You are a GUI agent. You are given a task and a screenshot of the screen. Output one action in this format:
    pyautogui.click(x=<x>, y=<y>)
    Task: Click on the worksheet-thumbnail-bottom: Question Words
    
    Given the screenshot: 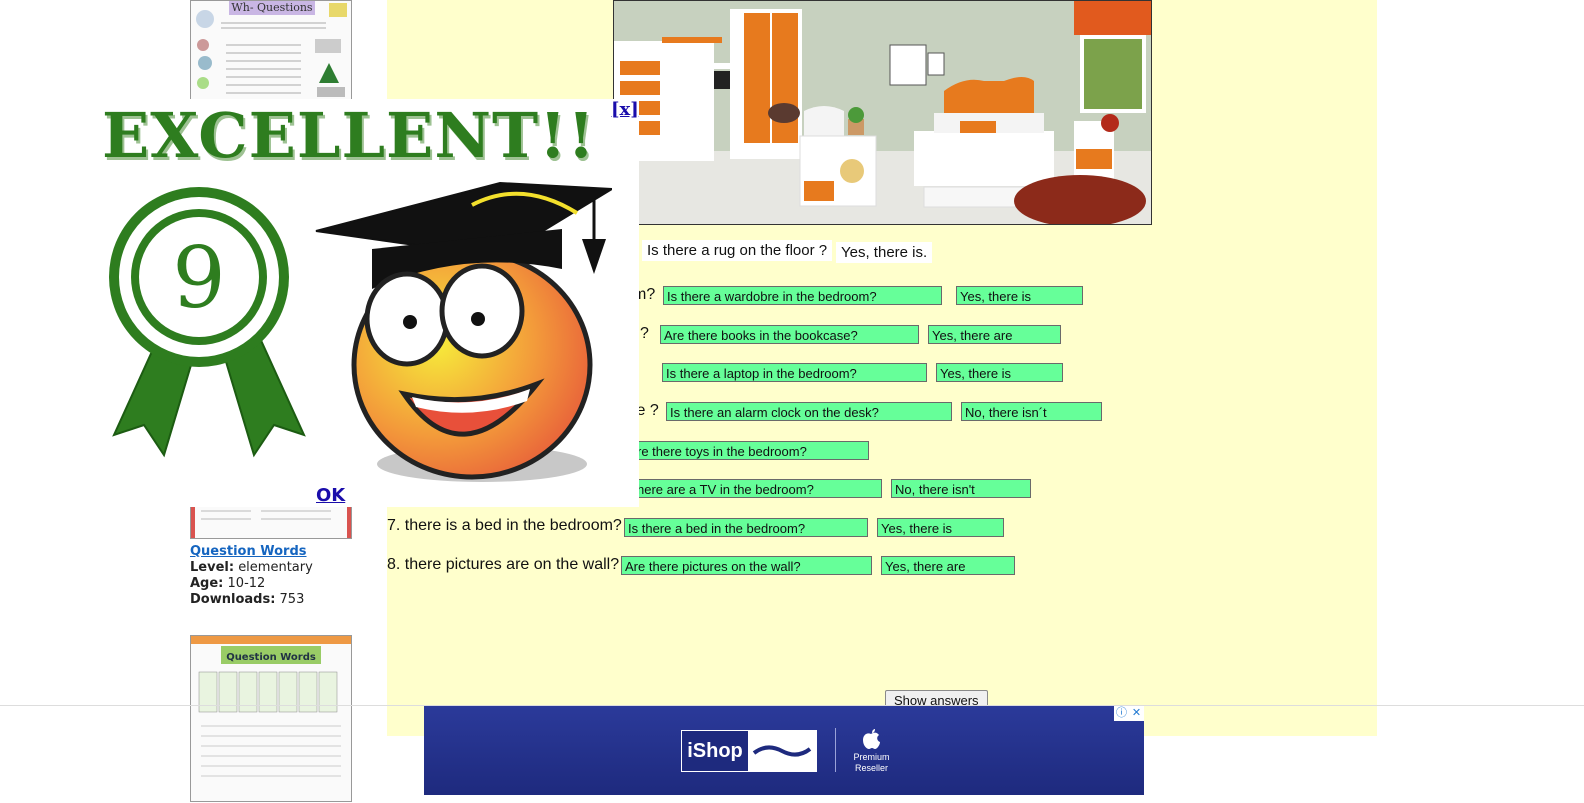 What is the action you would take?
    pyautogui.click(x=271, y=718)
    